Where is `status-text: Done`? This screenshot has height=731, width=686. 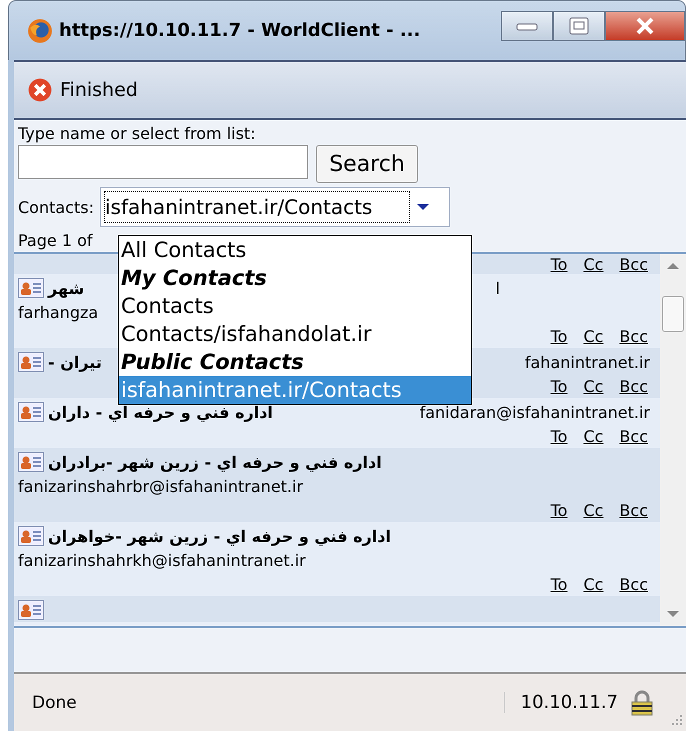
status-text: Done is located at coordinates (54, 702).